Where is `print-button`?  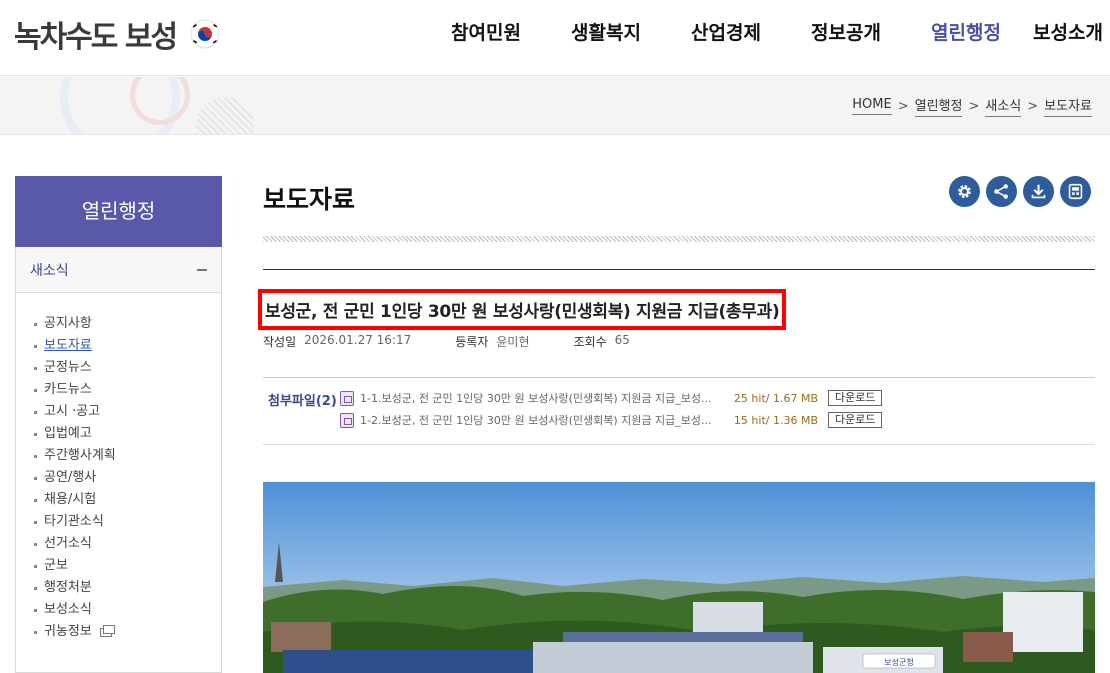 print-button is located at coordinates (1075, 191).